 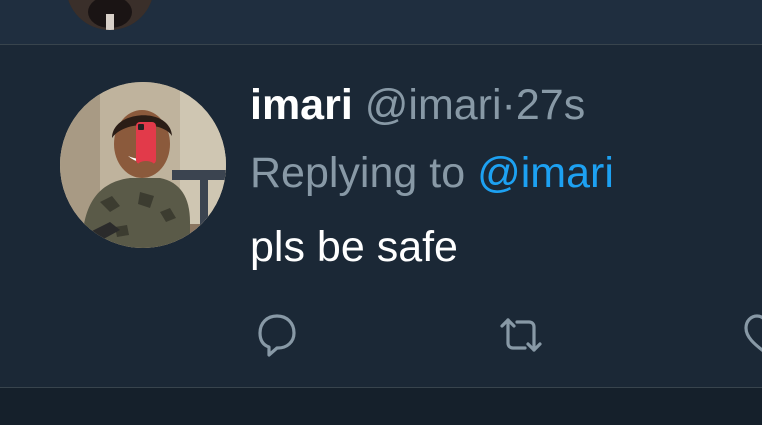 I want to click on tweet-text: pls be safe, so click(x=354, y=247).